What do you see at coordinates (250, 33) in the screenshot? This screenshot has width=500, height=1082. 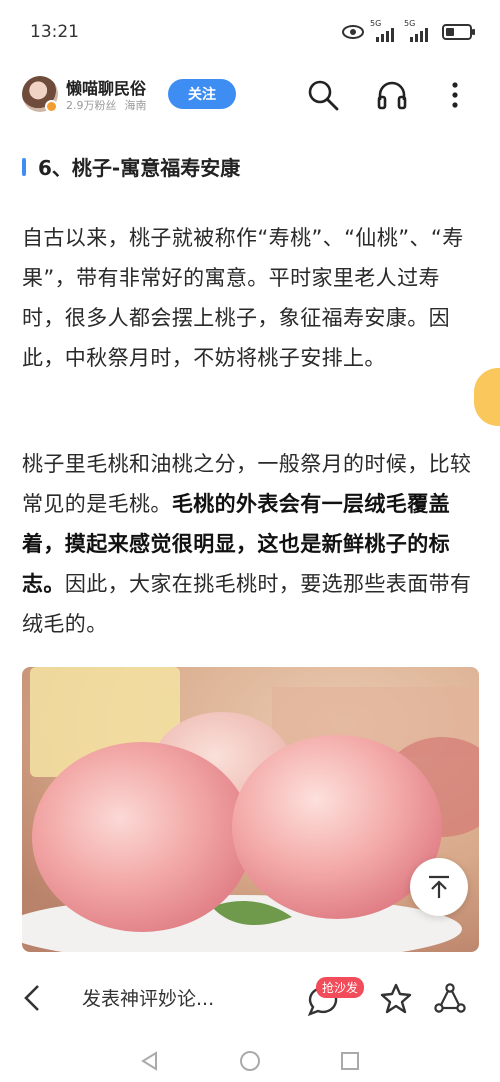 I see `status-bar: 13:21 5G 5G` at bounding box center [250, 33].